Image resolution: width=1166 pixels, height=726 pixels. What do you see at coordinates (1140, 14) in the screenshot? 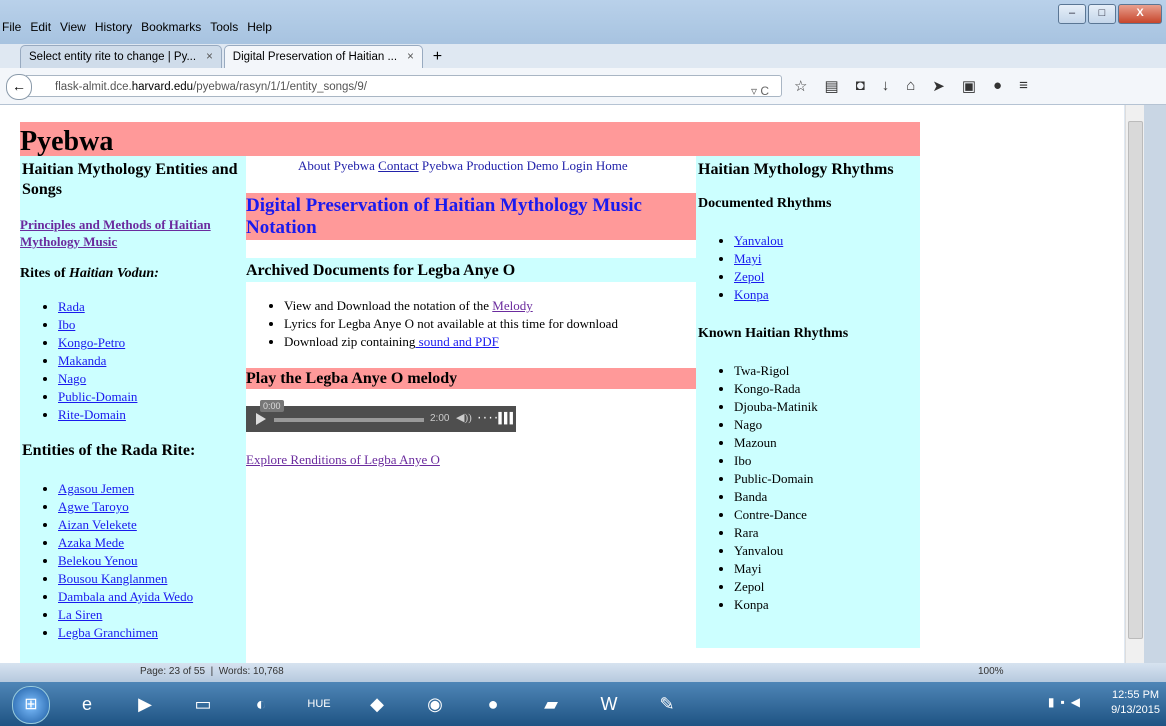
I see `close-button: X` at bounding box center [1140, 14].